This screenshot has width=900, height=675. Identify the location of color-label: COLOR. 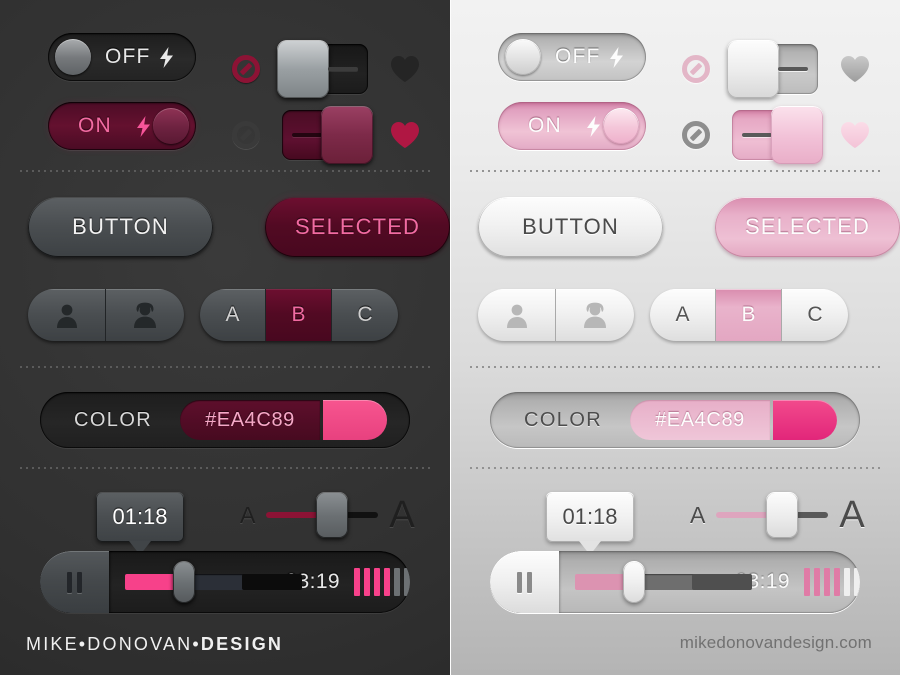
(563, 419).